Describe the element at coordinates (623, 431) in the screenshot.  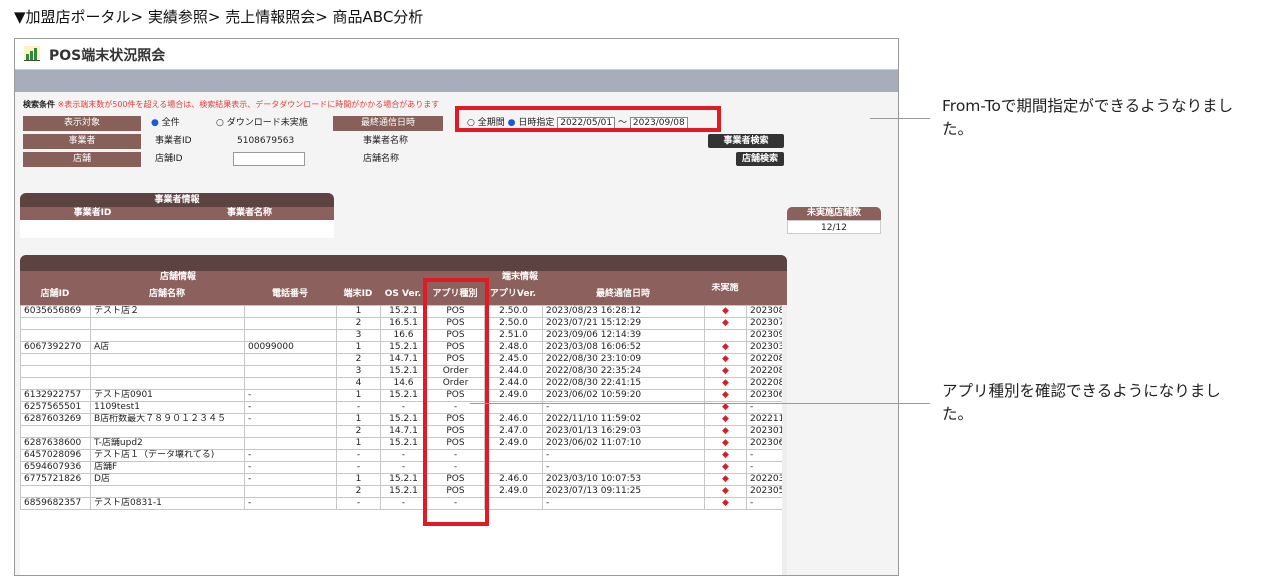
I see `table-cell: 2023/01/13 16:29:03` at that location.